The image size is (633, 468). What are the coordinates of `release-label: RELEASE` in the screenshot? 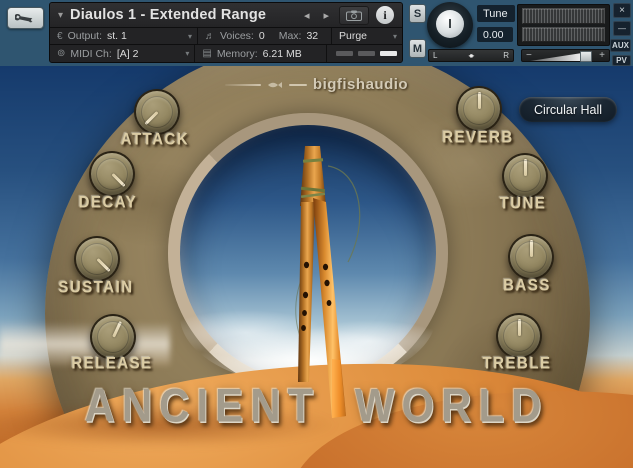 It's located at (112, 363).